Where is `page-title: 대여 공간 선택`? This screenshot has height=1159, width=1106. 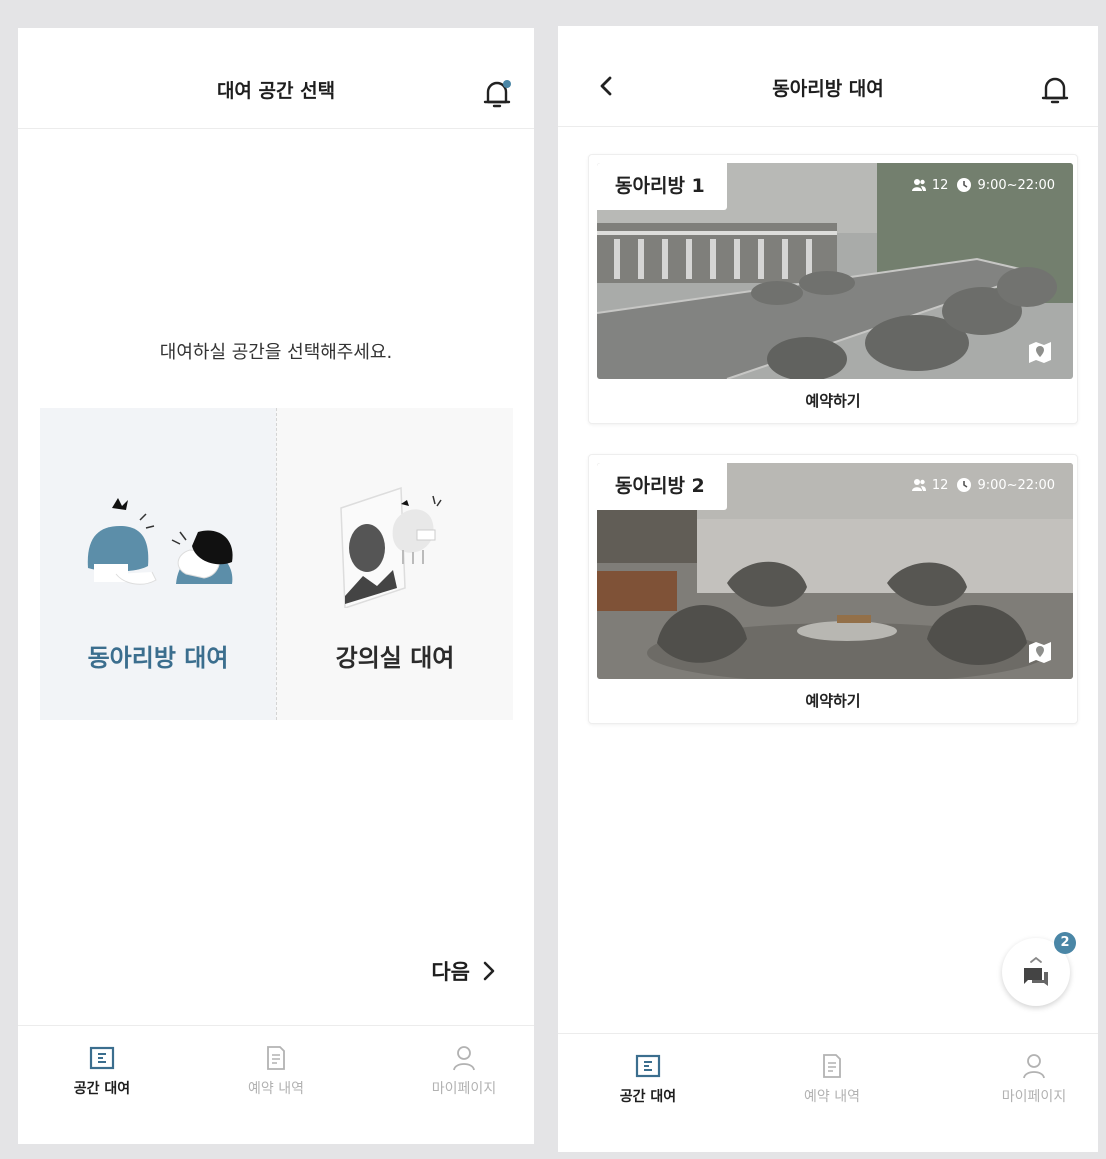
page-title: 대여 공간 선택 is located at coordinates (276, 91).